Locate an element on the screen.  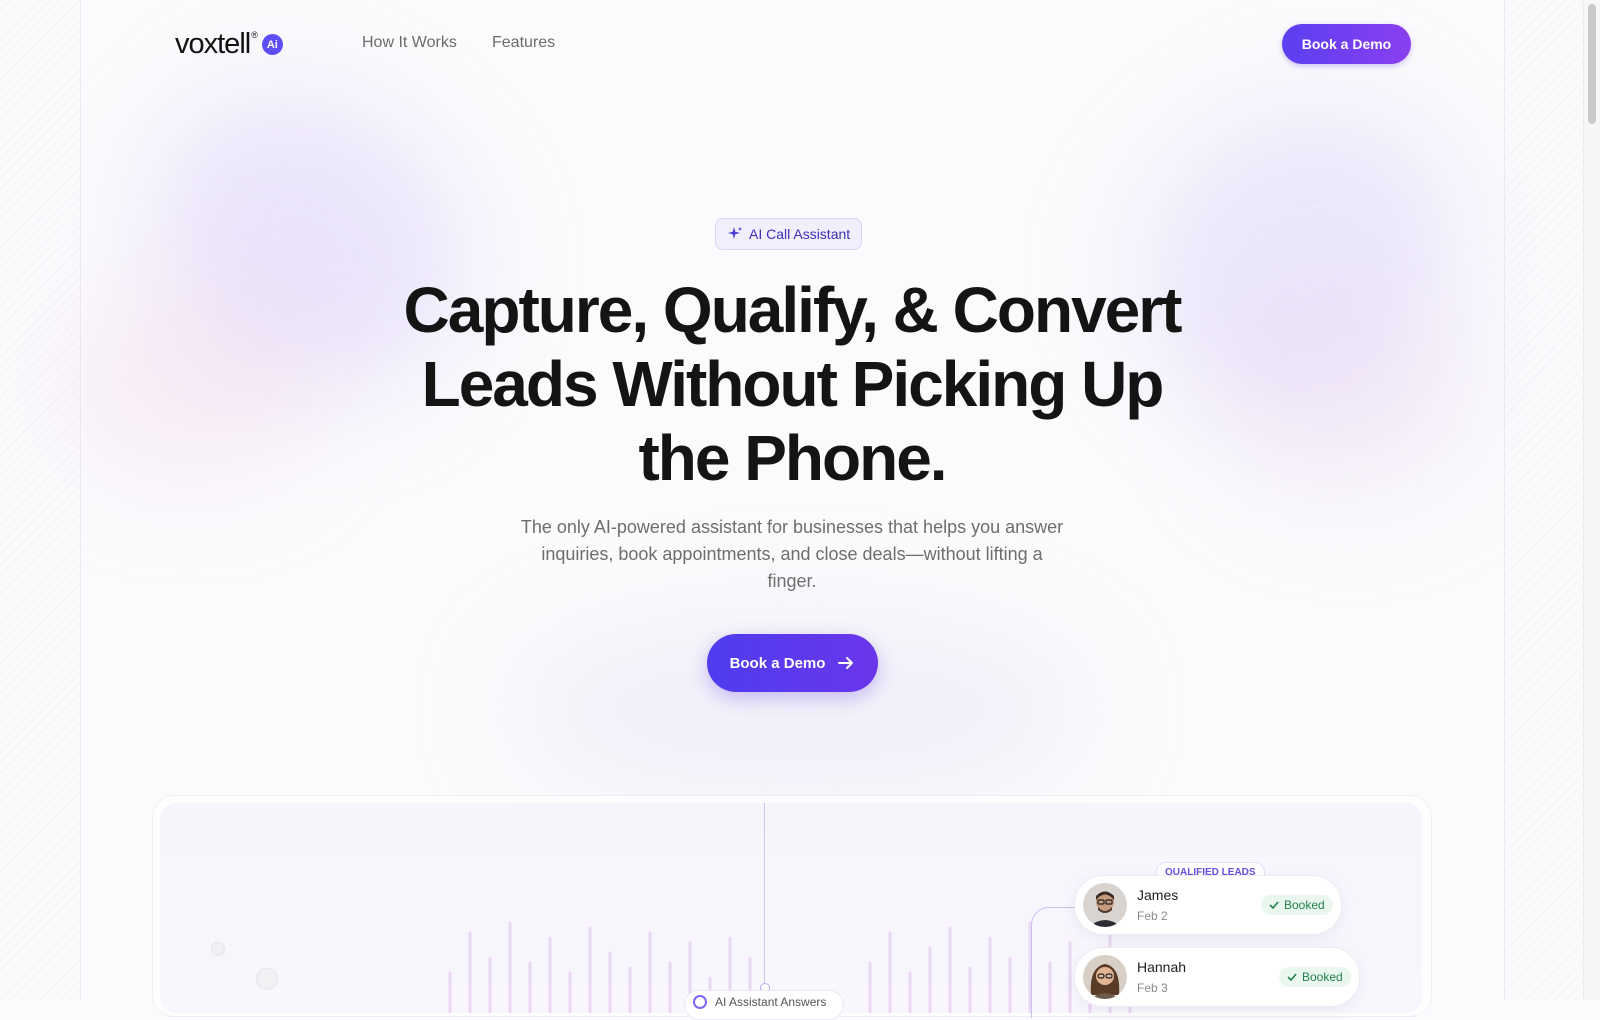
nav-link-features: Features is located at coordinates (523, 43).